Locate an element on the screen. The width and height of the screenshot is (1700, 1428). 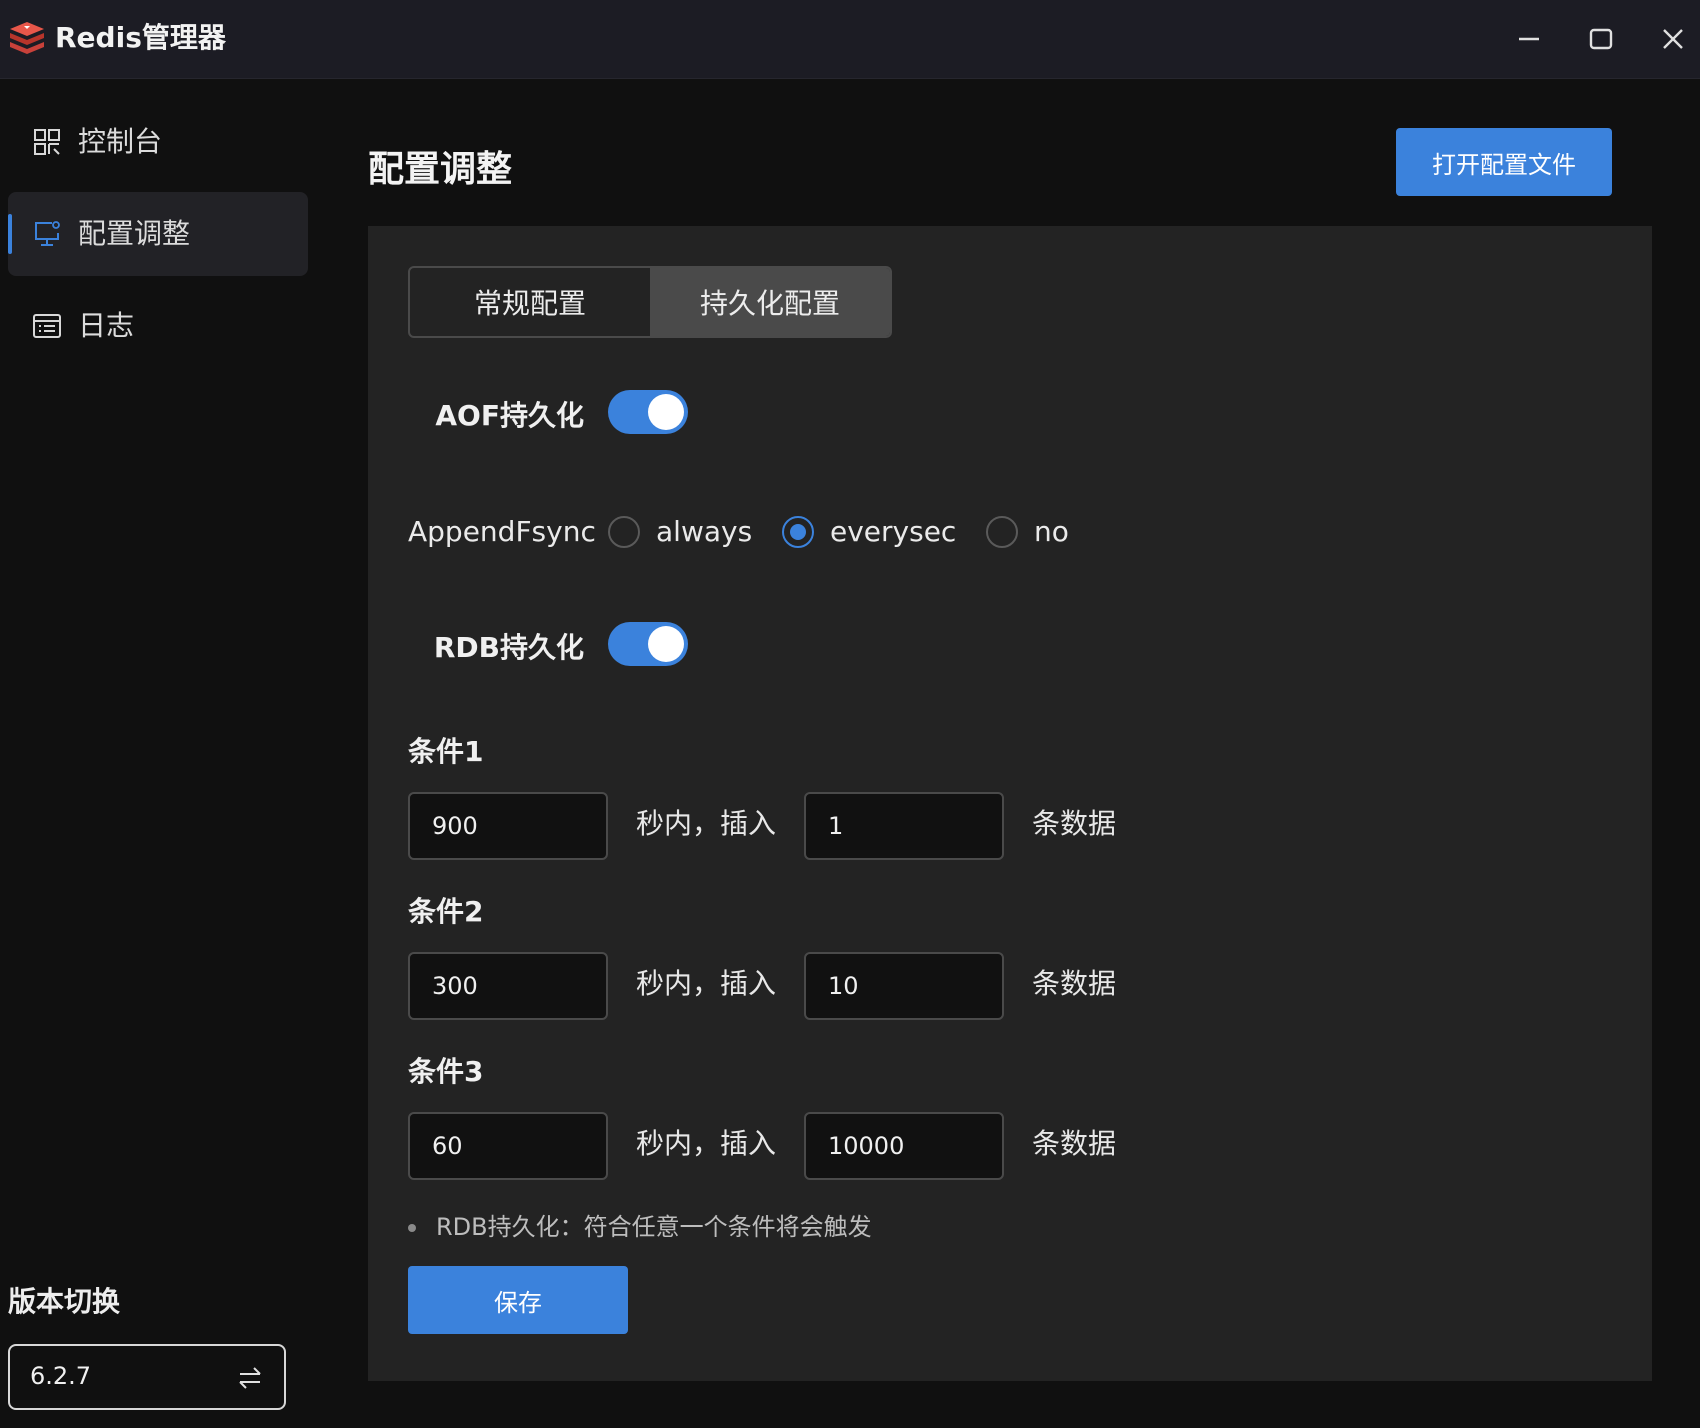
condition-3-seconds-input is located at coordinates (508, 1146).